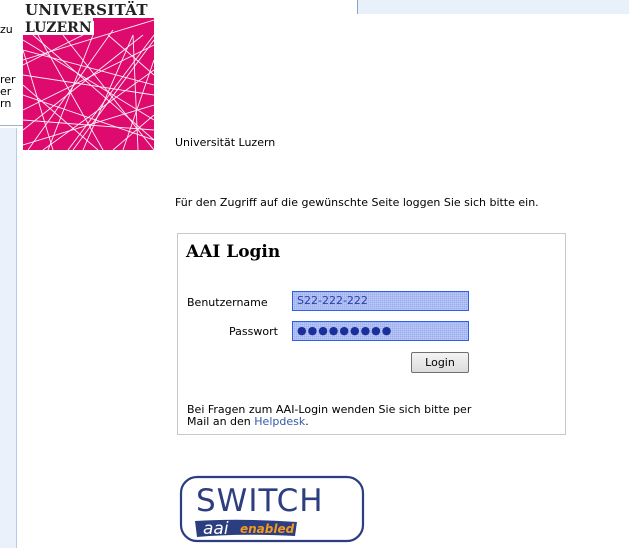 This screenshot has width=629, height=548. I want to click on login-button: Login, so click(440, 362).